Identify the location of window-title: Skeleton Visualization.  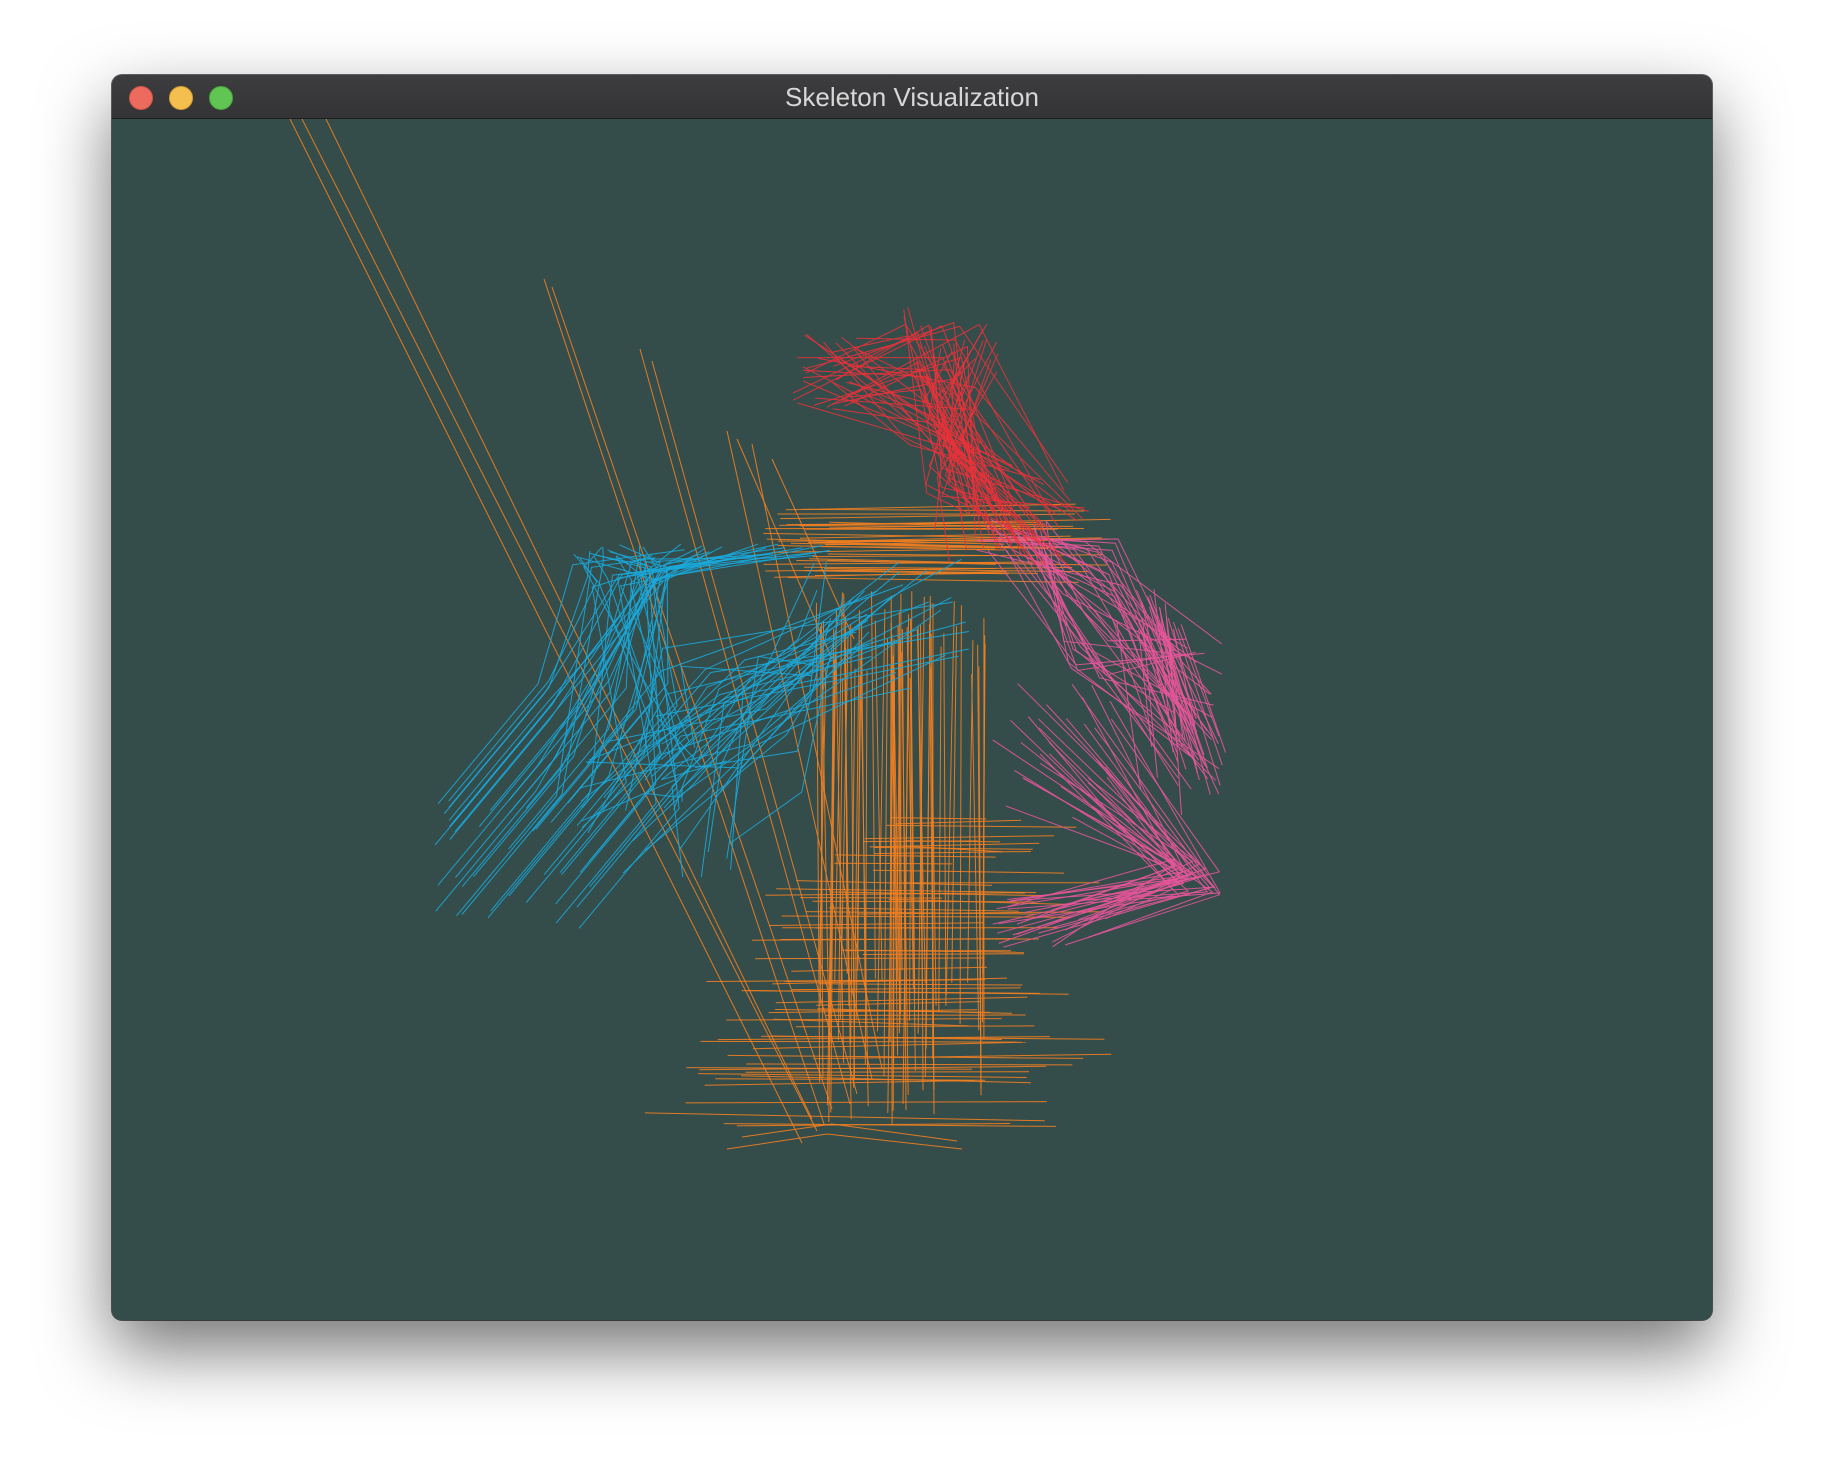
(912, 97).